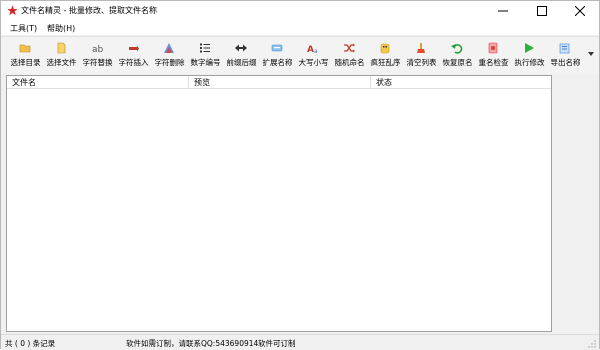 The image size is (600, 350). Describe the element at coordinates (457, 49) in the screenshot. I see `undo-icon` at that location.